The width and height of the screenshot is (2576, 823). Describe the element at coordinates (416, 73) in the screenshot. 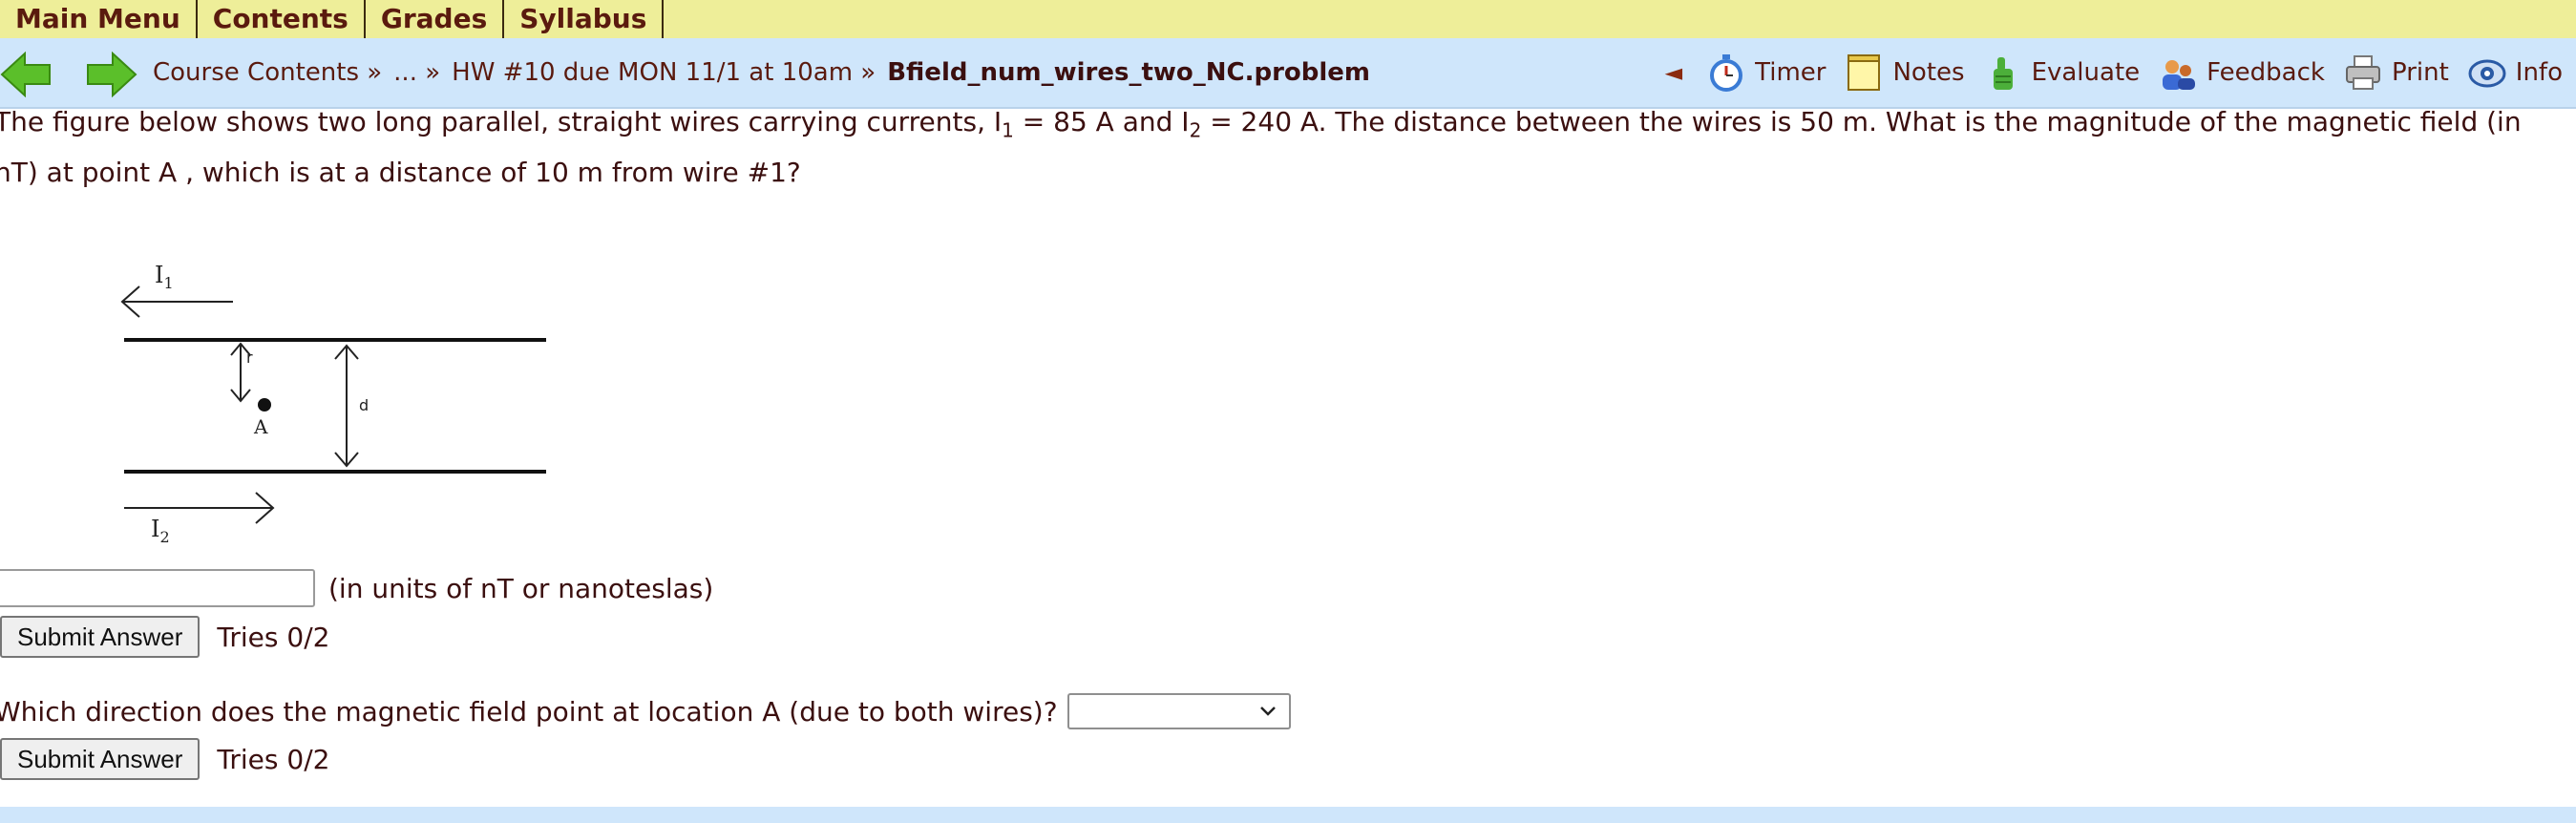

I see `breadcrumb-ellipsis: ... »` at that location.